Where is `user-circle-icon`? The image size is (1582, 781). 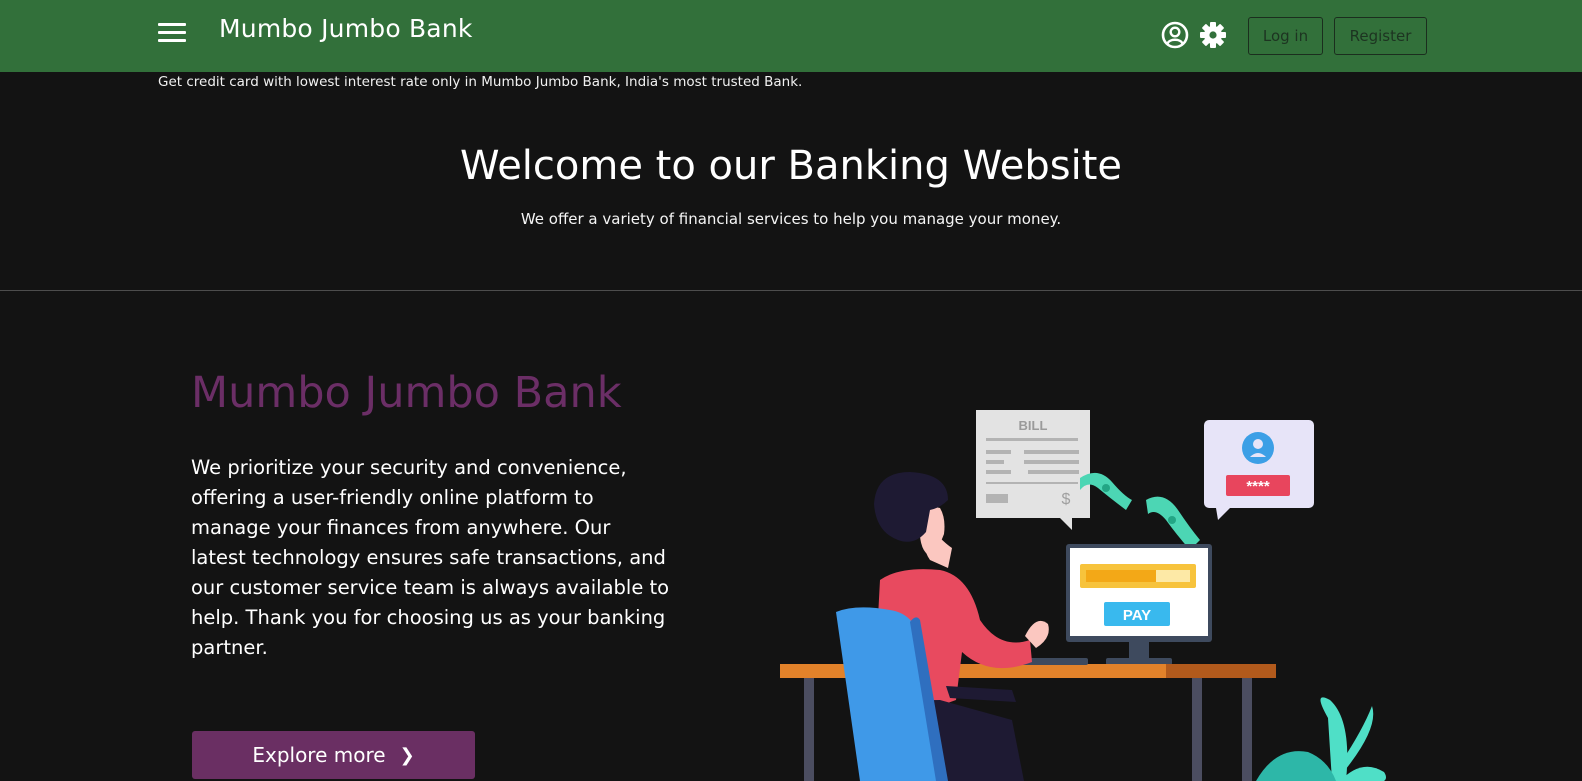 user-circle-icon is located at coordinates (1175, 35).